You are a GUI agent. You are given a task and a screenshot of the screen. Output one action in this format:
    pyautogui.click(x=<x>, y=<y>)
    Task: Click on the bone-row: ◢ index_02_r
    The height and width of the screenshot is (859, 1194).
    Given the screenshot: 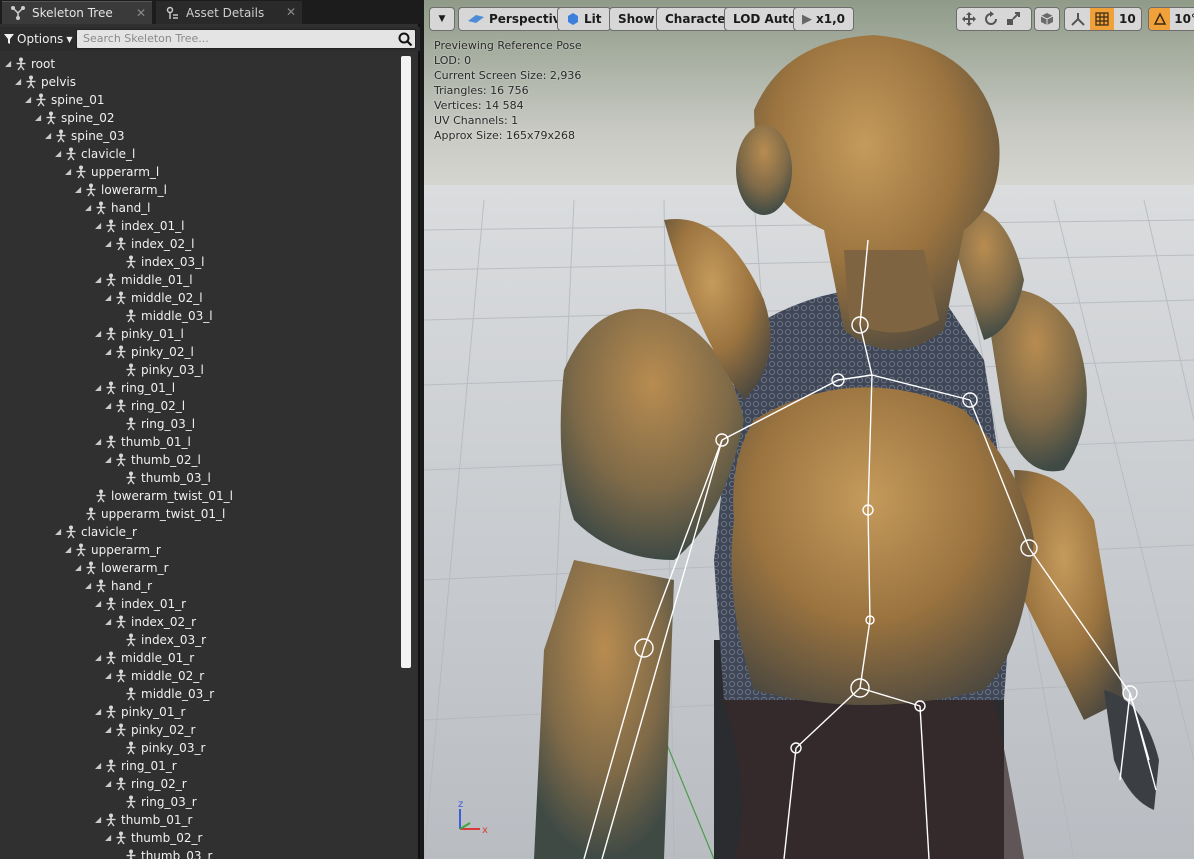 What is the action you would take?
    pyautogui.click(x=150, y=622)
    